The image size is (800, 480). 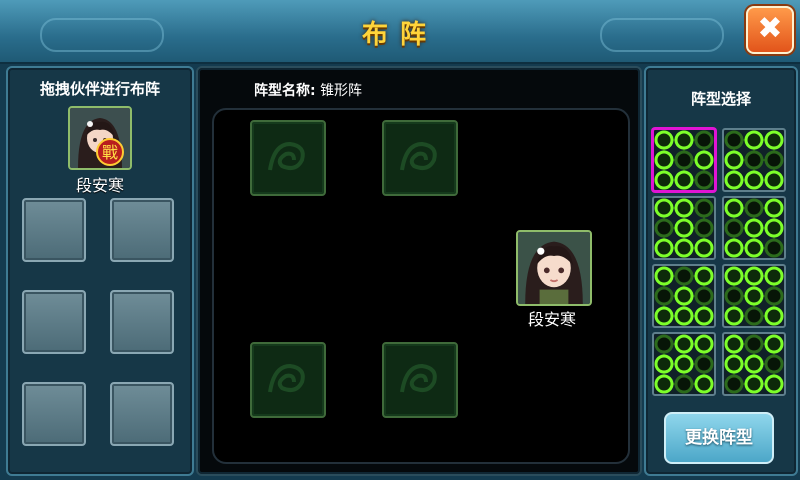 I want to click on battle-badge: 戰, so click(x=110, y=152).